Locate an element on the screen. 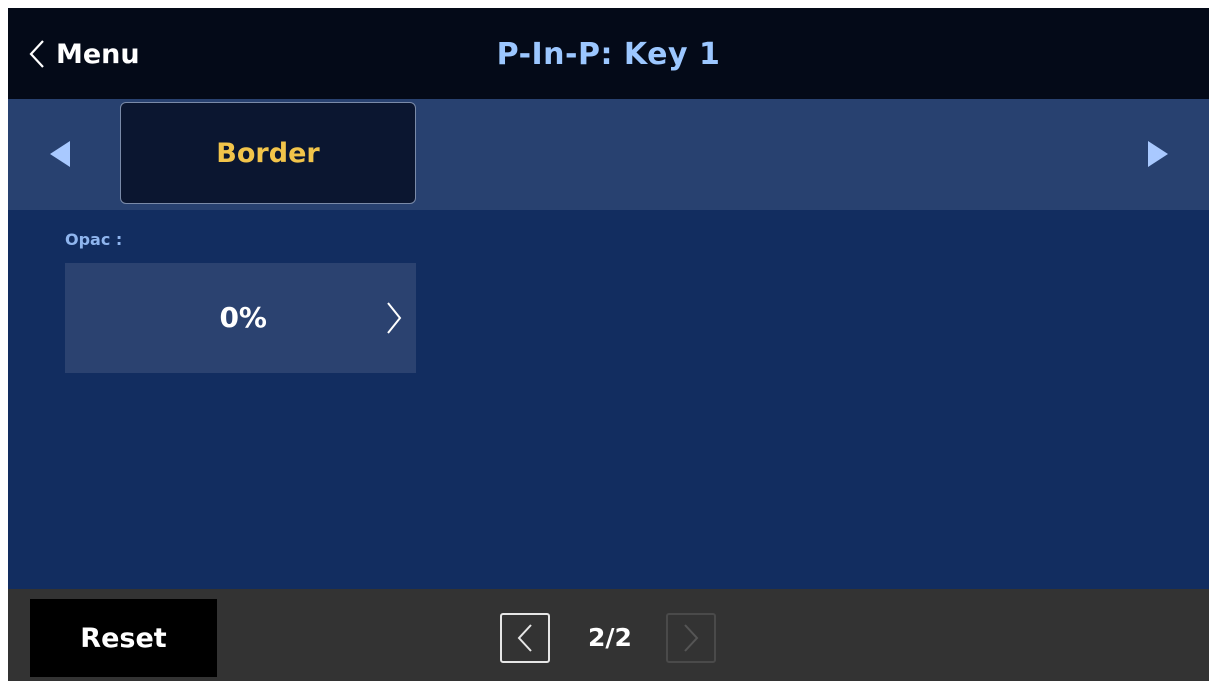 Image resolution: width=1209 pixels, height=681 pixels. page-indicator: 2/2 is located at coordinates (610, 637).